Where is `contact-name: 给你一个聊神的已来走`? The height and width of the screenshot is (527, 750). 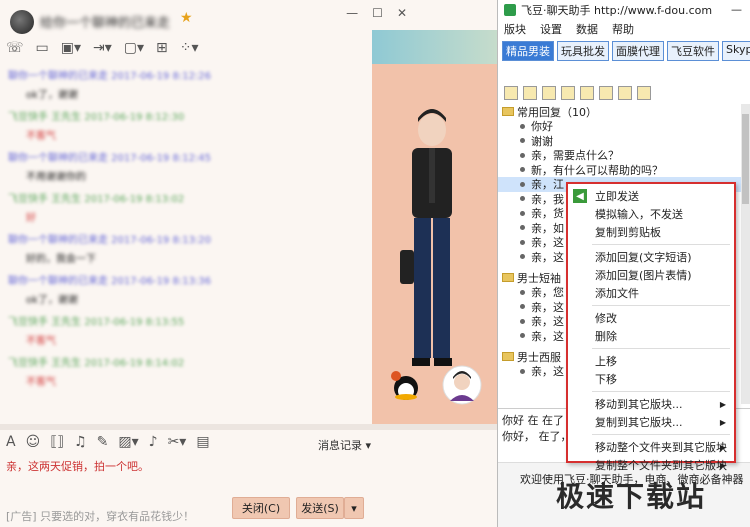
contact-name: 给你一个聊神的已来走 is located at coordinates (105, 21).